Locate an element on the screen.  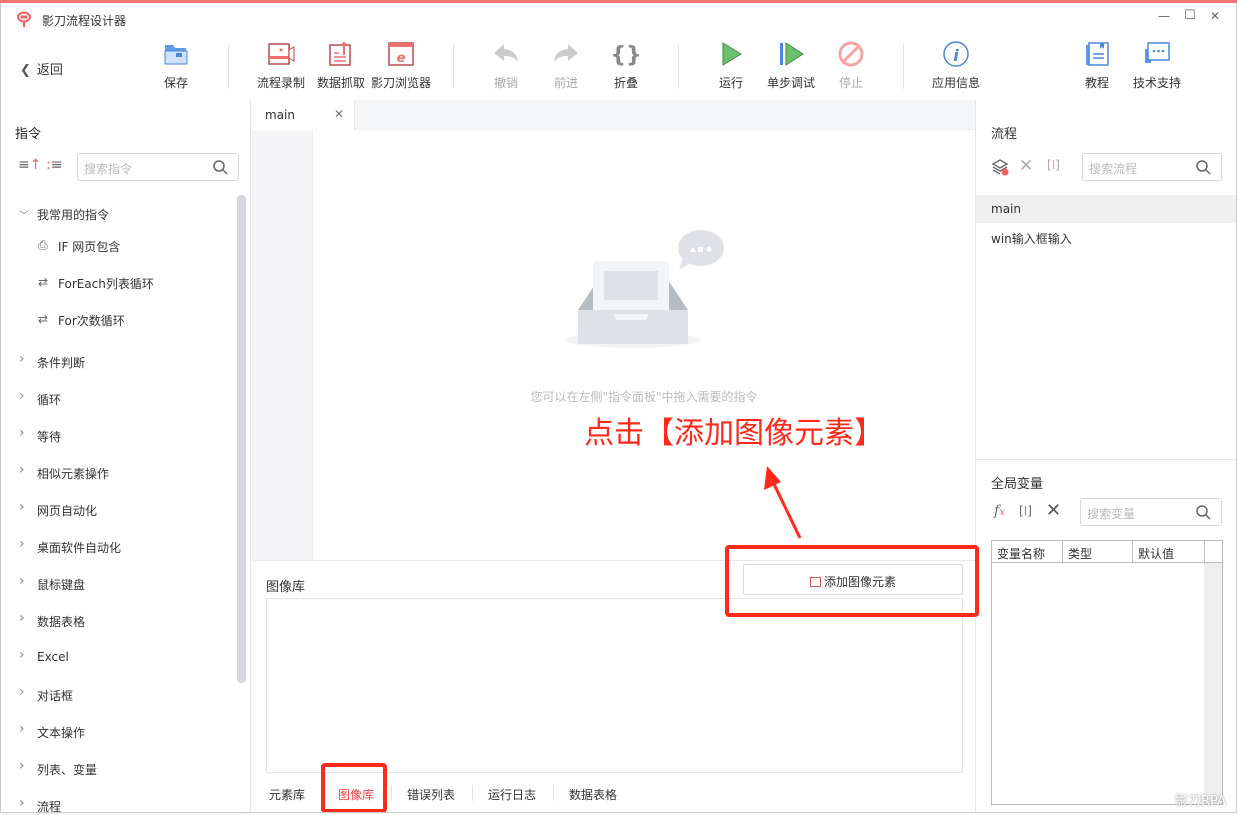
window-title: 影刀流程设计器 is located at coordinates (84, 21).